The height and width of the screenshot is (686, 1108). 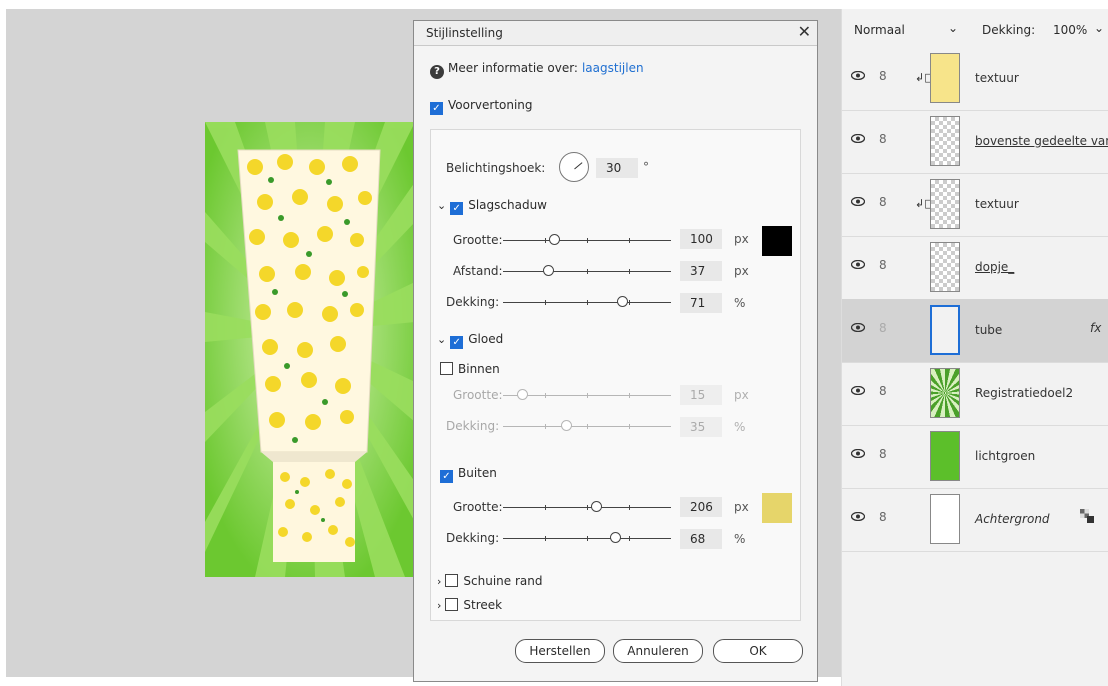 What do you see at coordinates (1005, 456) in the screenshot?
I see `layer-name: lichtgroen` at bounding box center [1005, 456].